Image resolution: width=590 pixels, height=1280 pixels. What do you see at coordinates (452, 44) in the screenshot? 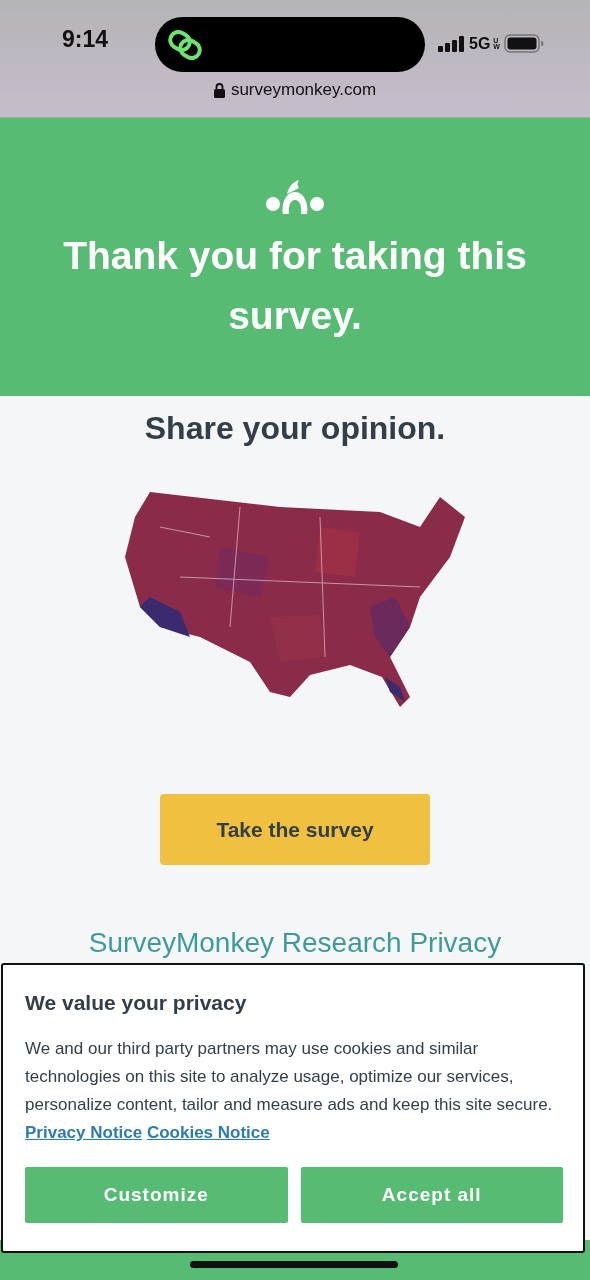
I see `signal-icon` at bounding box center [452, 44].